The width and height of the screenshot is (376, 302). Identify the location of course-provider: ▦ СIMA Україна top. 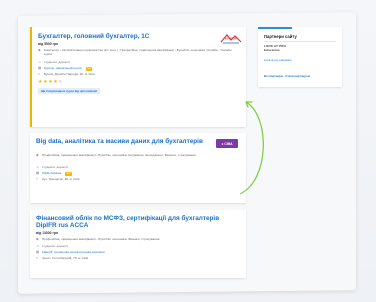
(136, 173).